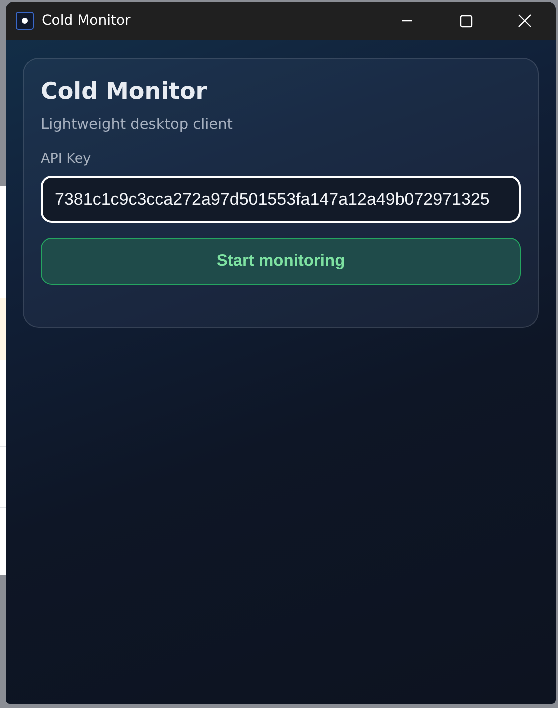  Describe the element at coordinates (281, 261) in the screenshot. I see `start-button: Start monitoring` at that location.